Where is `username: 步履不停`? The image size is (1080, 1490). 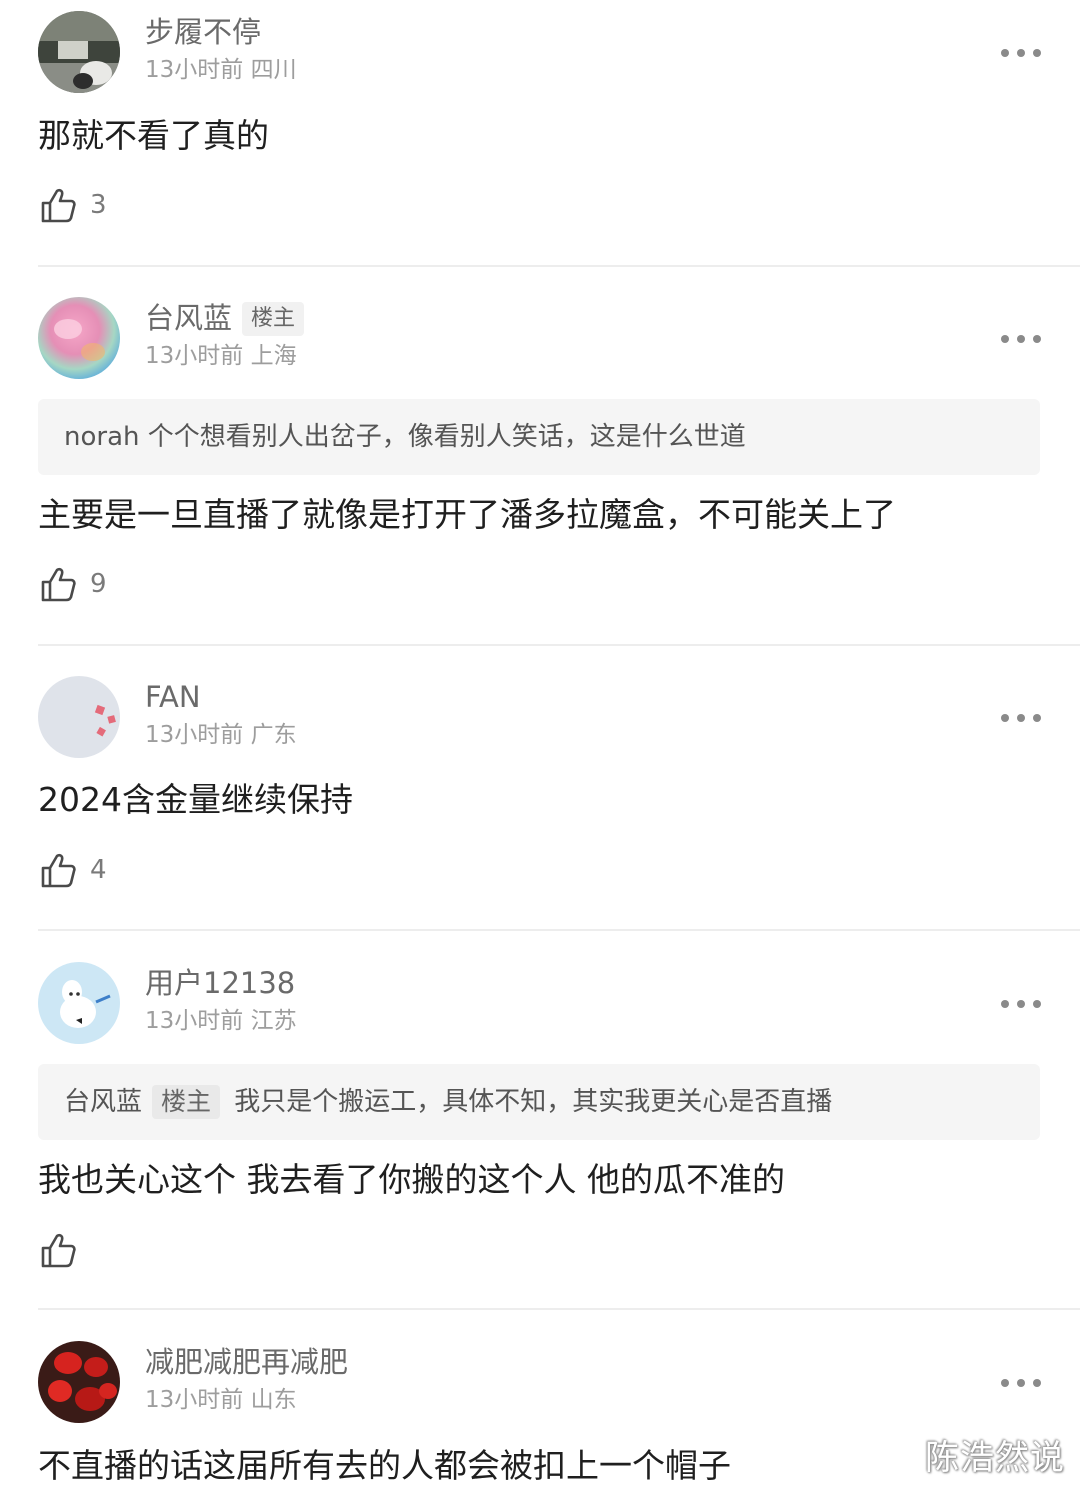 username: 步履不停 is located at coordinates (203, 32).